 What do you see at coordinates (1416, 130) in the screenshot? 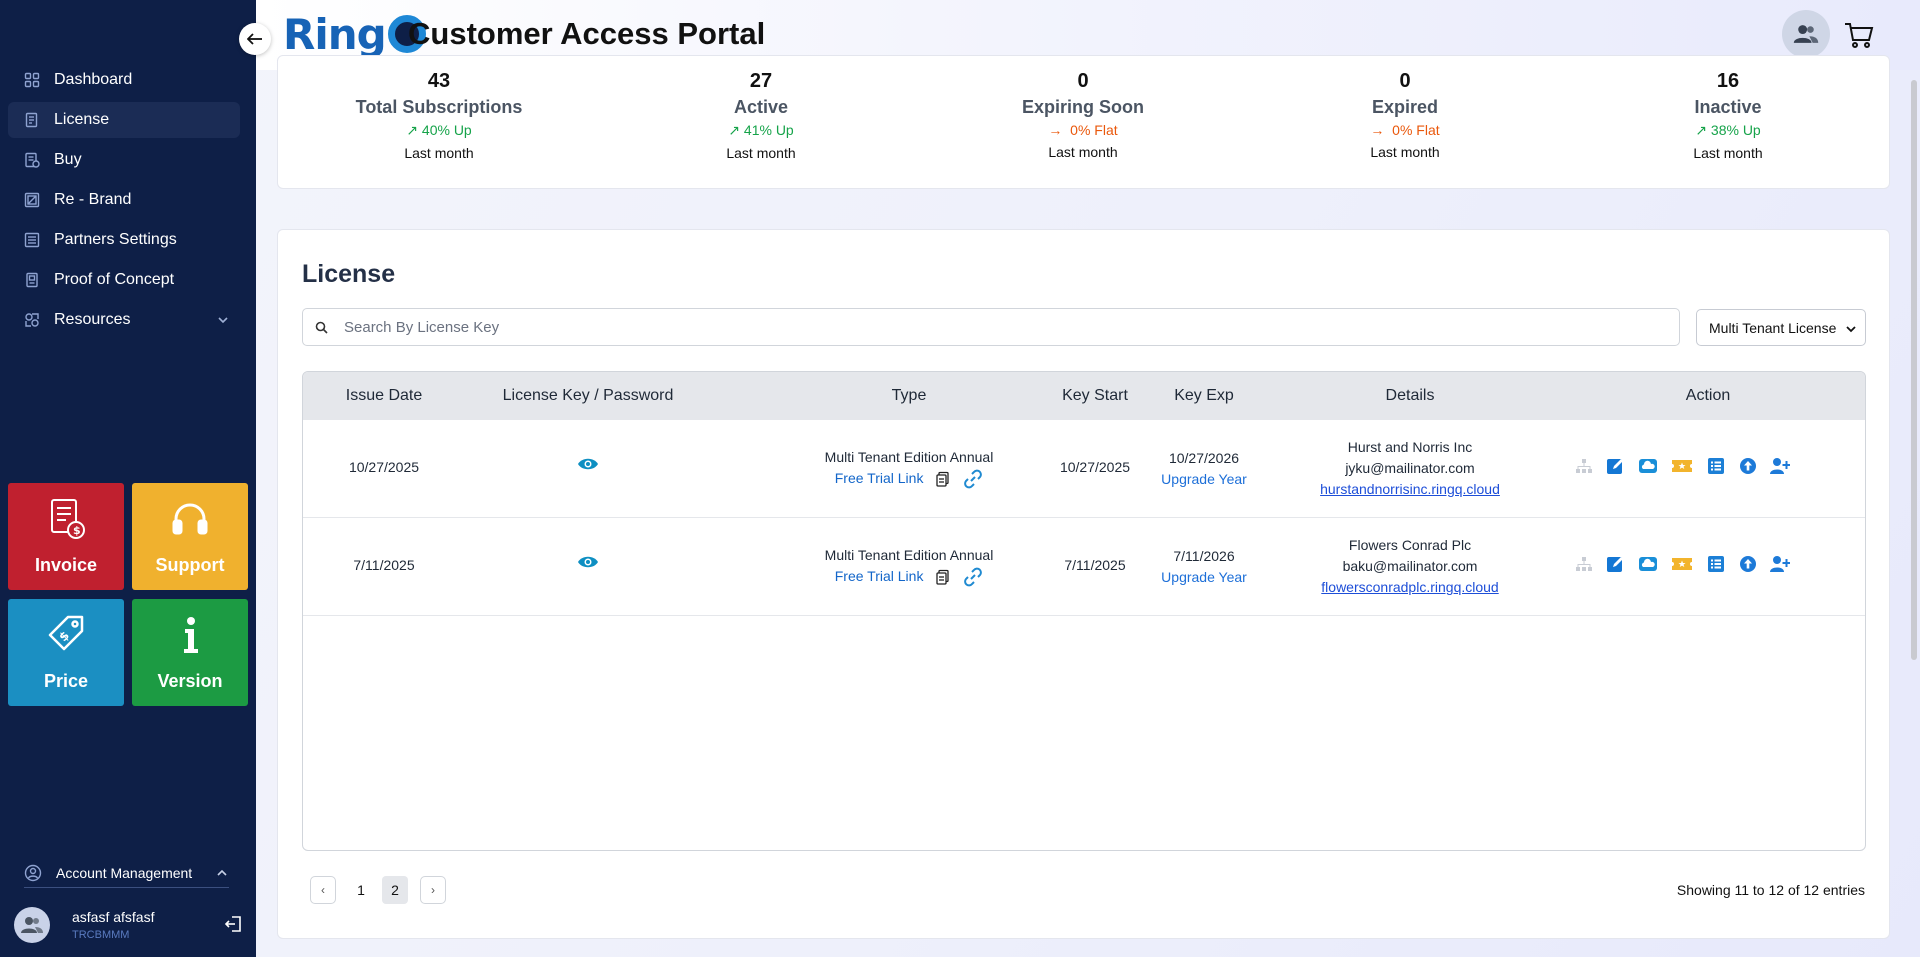
I see `stat-trend-text: 0% Flat` at bounding box center [1416, 130].